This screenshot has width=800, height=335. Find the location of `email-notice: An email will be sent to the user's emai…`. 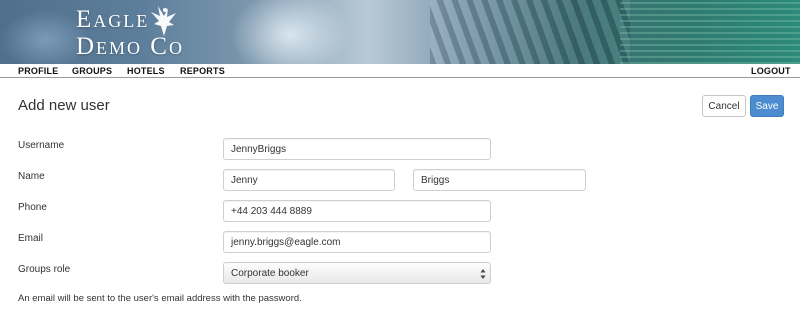

email-notice: An email will be sent to the user's emai… is located at coordinates (160, 298).